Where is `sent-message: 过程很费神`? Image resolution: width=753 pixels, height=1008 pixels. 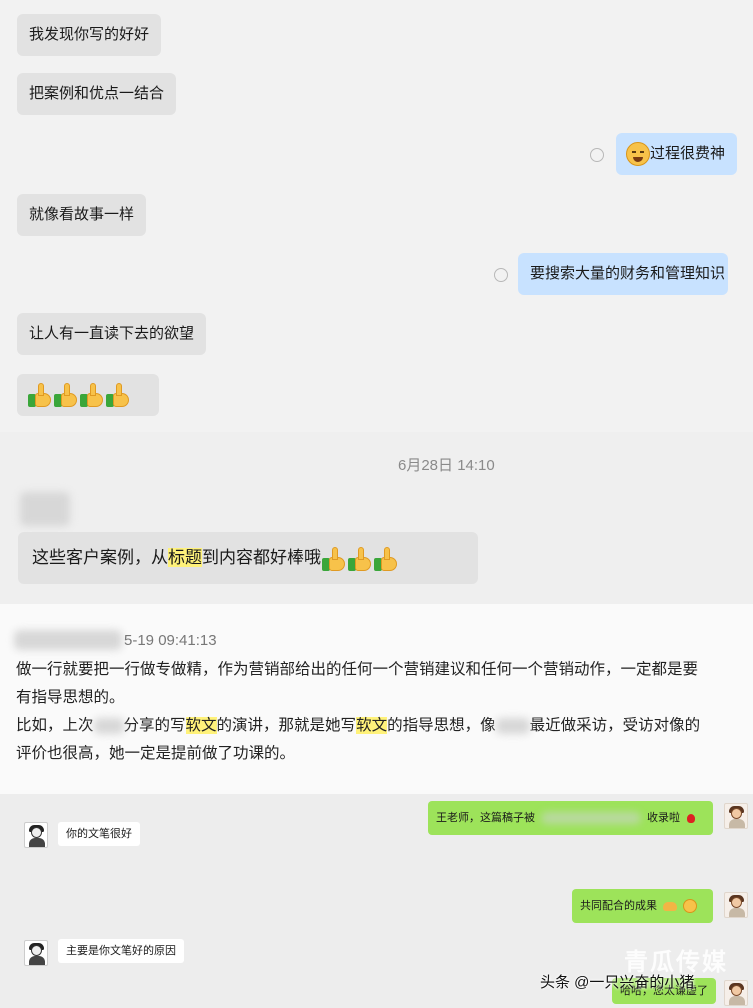 sent-message: 过程很费神 is located at coordinates (677, 154).